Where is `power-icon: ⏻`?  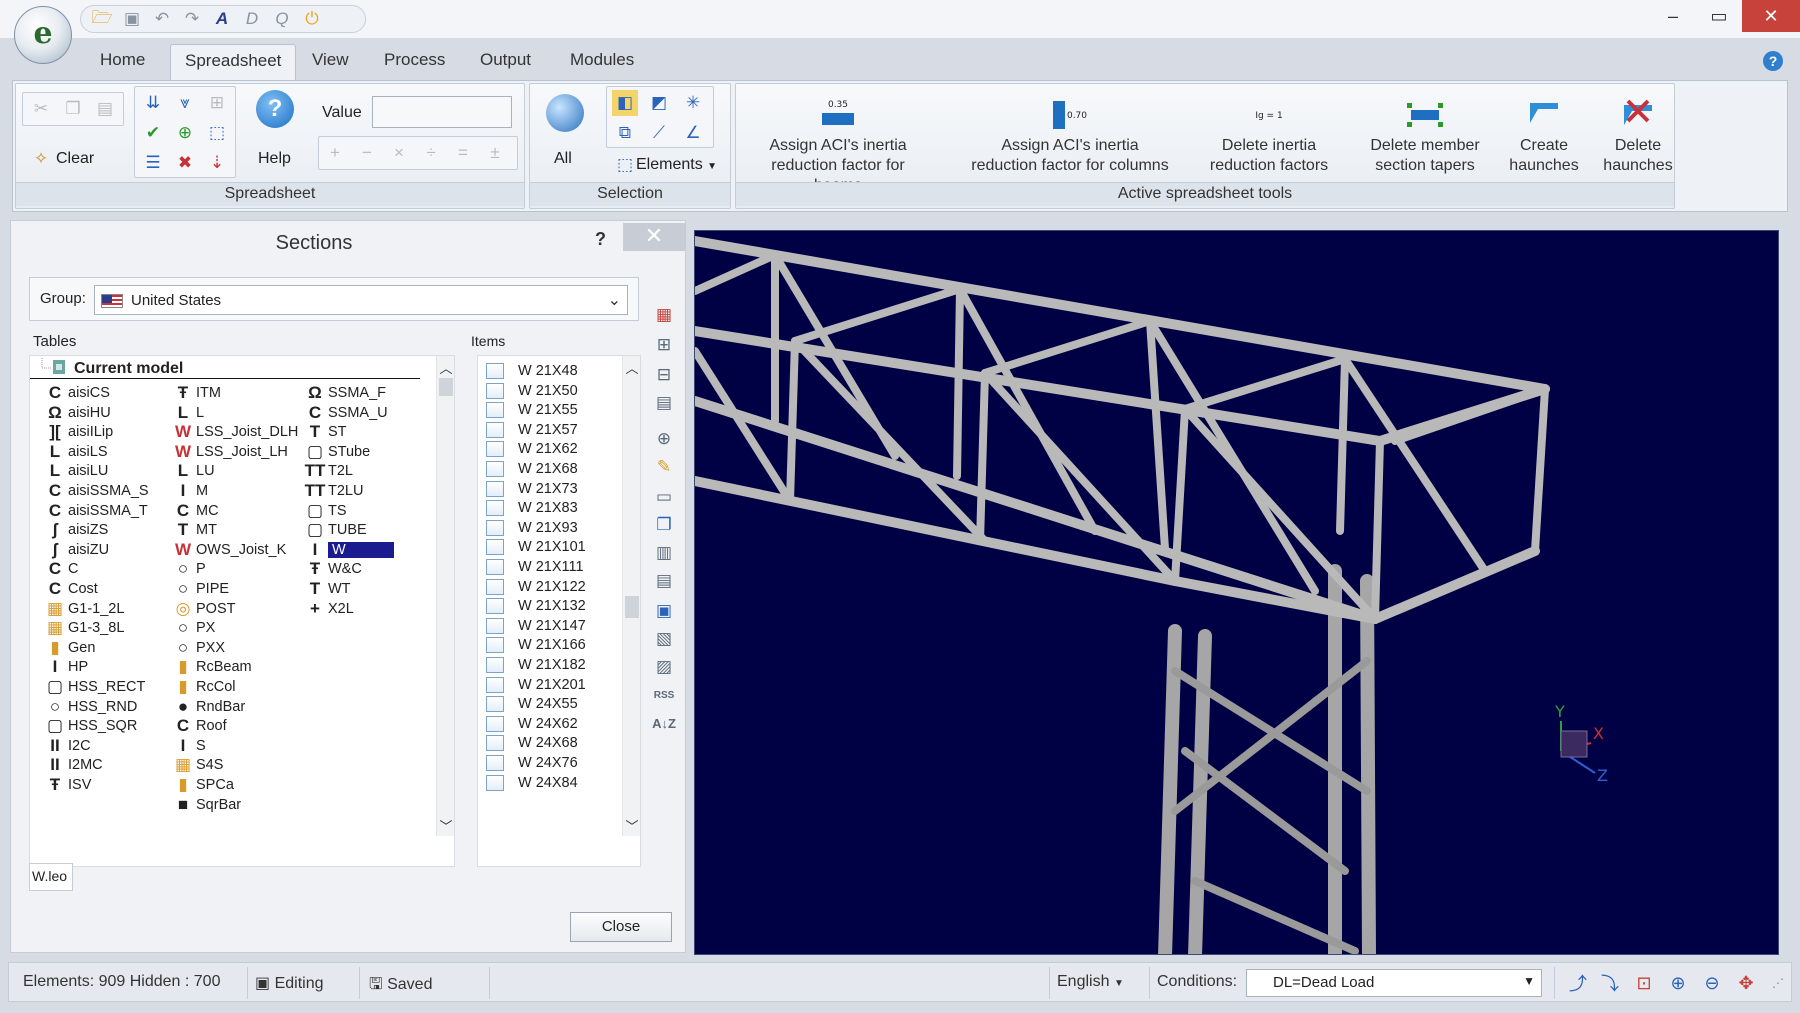
power-icon: ⏻ is located at coordinates (312, 19).